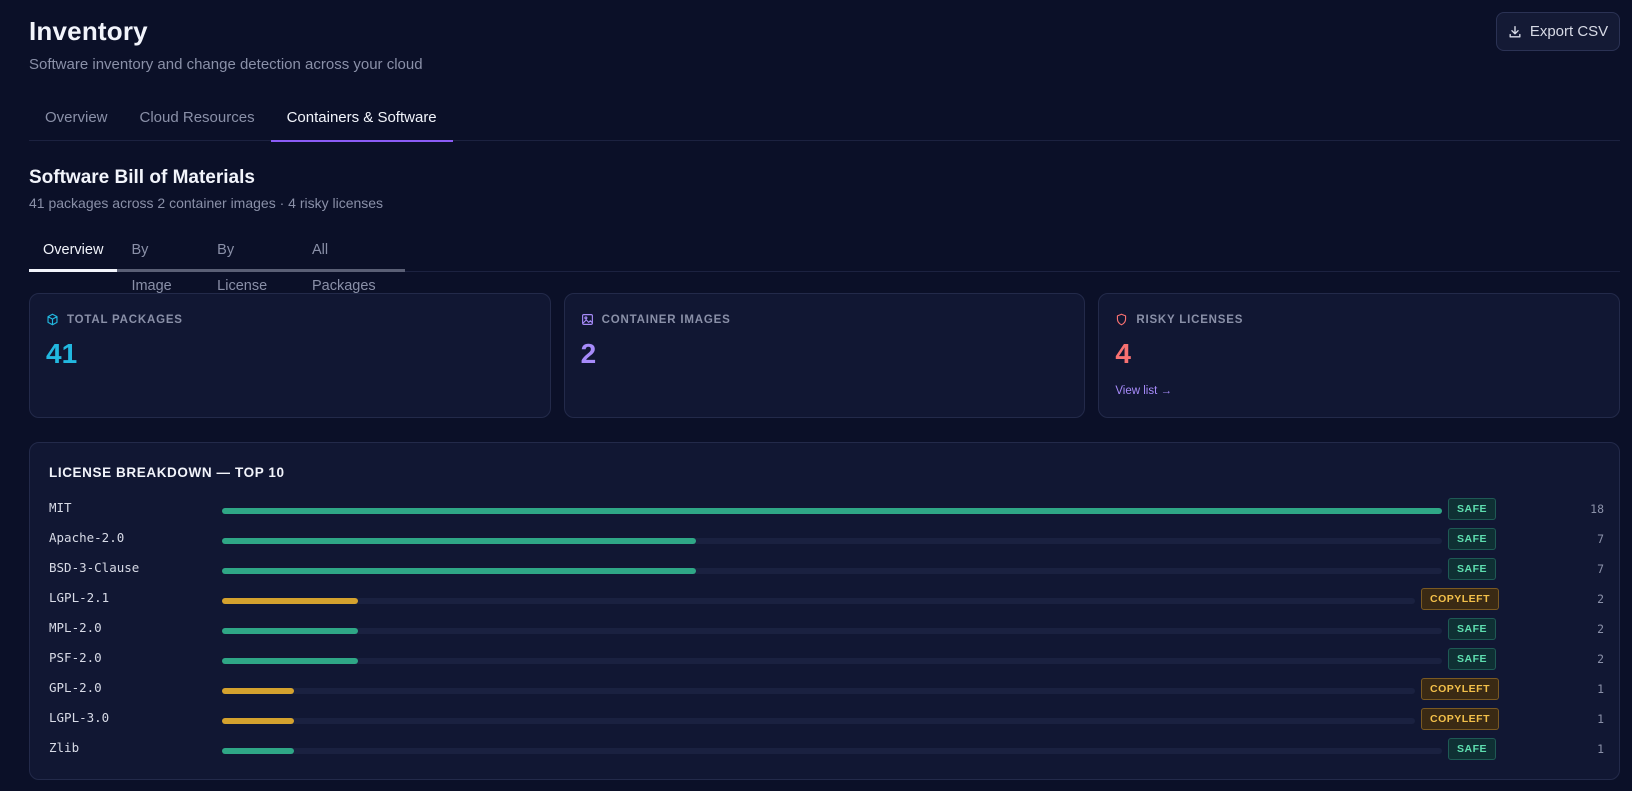 Image resolution: width=1632 pixels, height=791 pixels. Describe the element at coordinates (1359, 355) in the screenshot. I see `risky-licenses-card: RISKY LICENSES 4 View list →` at that location.